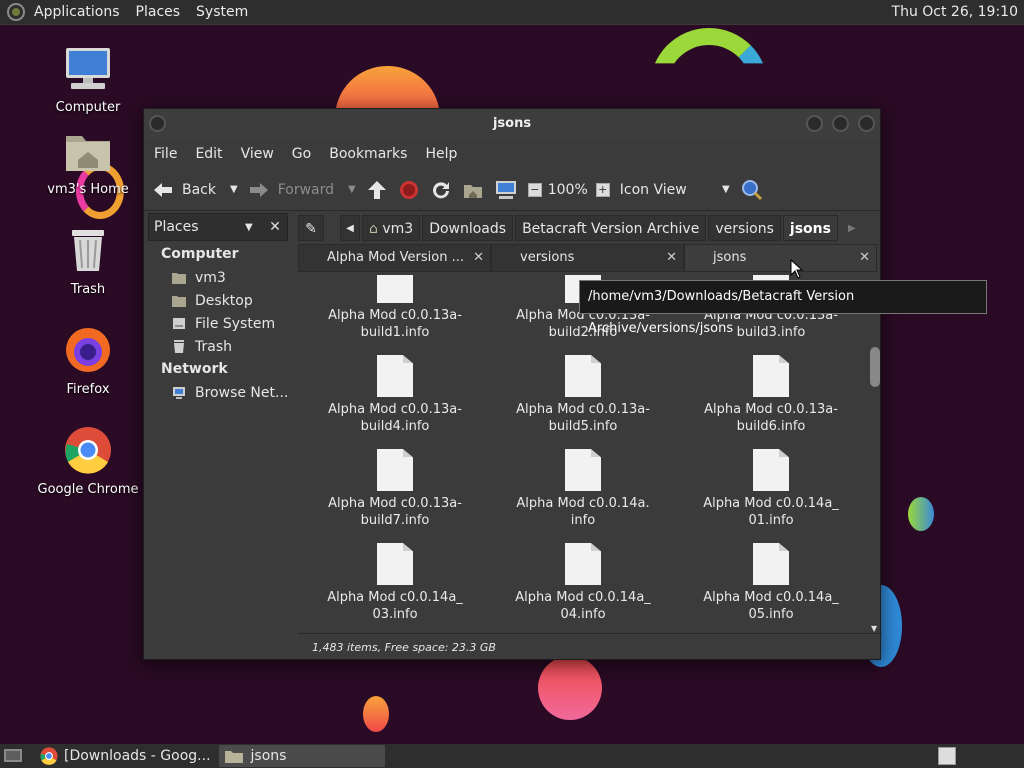 This screenshot has height=768, width=1024. I want to click on window-menu-button, so click(157, 123).